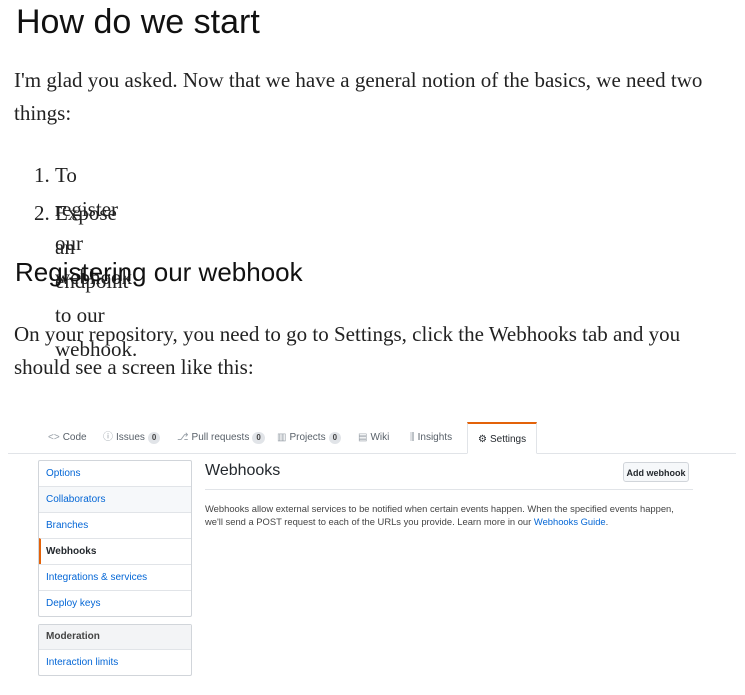 The width and height of the screenshot is (745, 695). I want to click on menu-item-webhooks: Webhooks, so click(115, 551).